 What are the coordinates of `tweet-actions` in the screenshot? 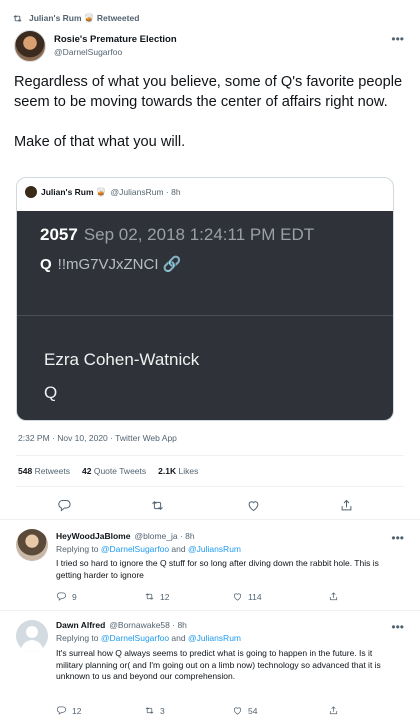 It's located at (210, 506).